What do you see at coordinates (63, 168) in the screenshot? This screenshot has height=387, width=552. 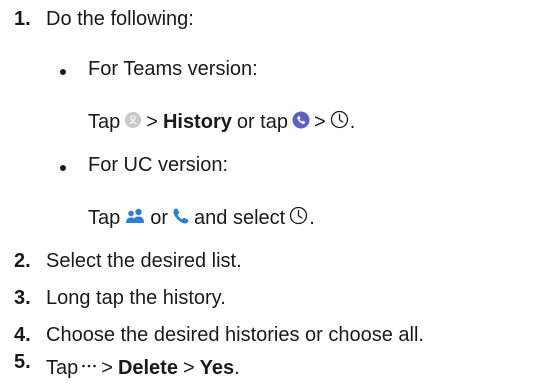 I see `bullet-uc` at bounding box center [63, 168].